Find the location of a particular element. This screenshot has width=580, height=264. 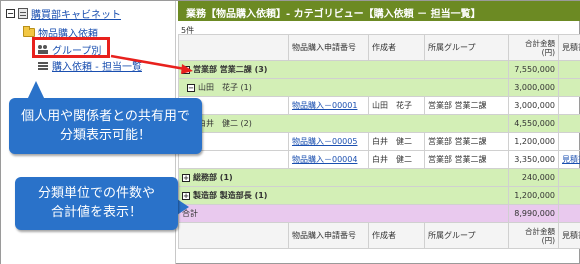

cabinet-icon is located at coordinates (23, 13).